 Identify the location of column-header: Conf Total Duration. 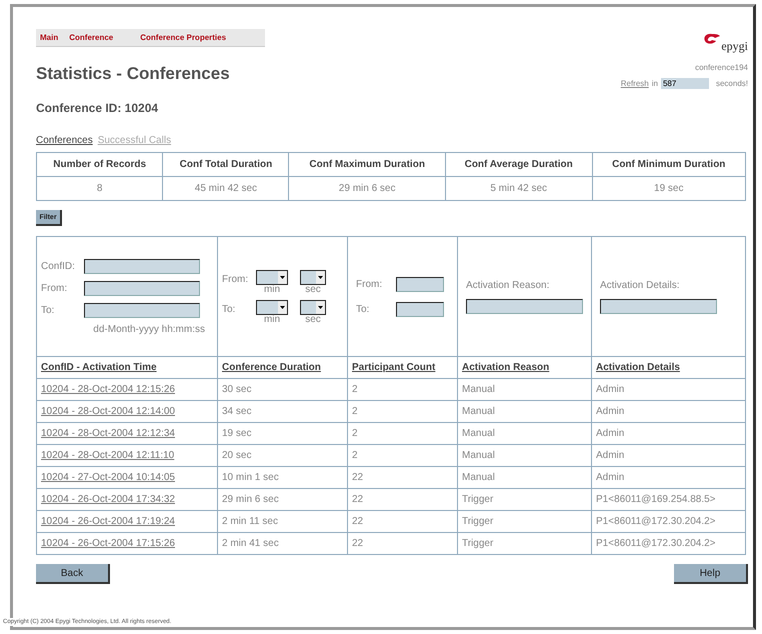
(225, 164).